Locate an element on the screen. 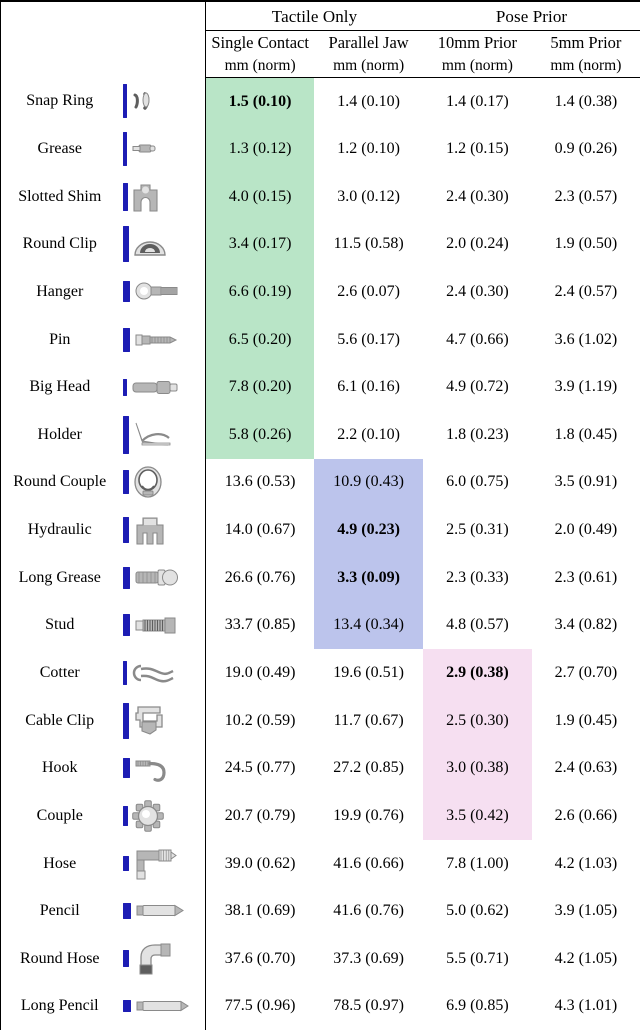  result-cell: 33.7 (0.85) is located at coordinates (260, 625).